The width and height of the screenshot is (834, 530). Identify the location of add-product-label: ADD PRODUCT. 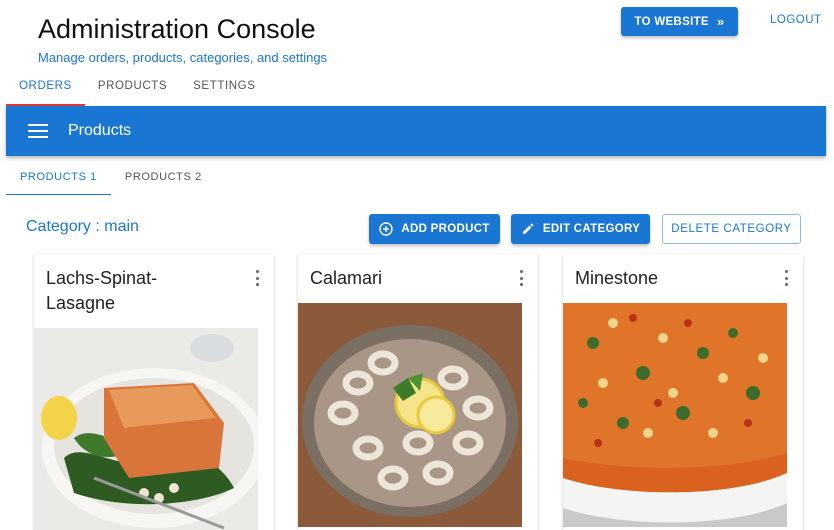
(445, 229).